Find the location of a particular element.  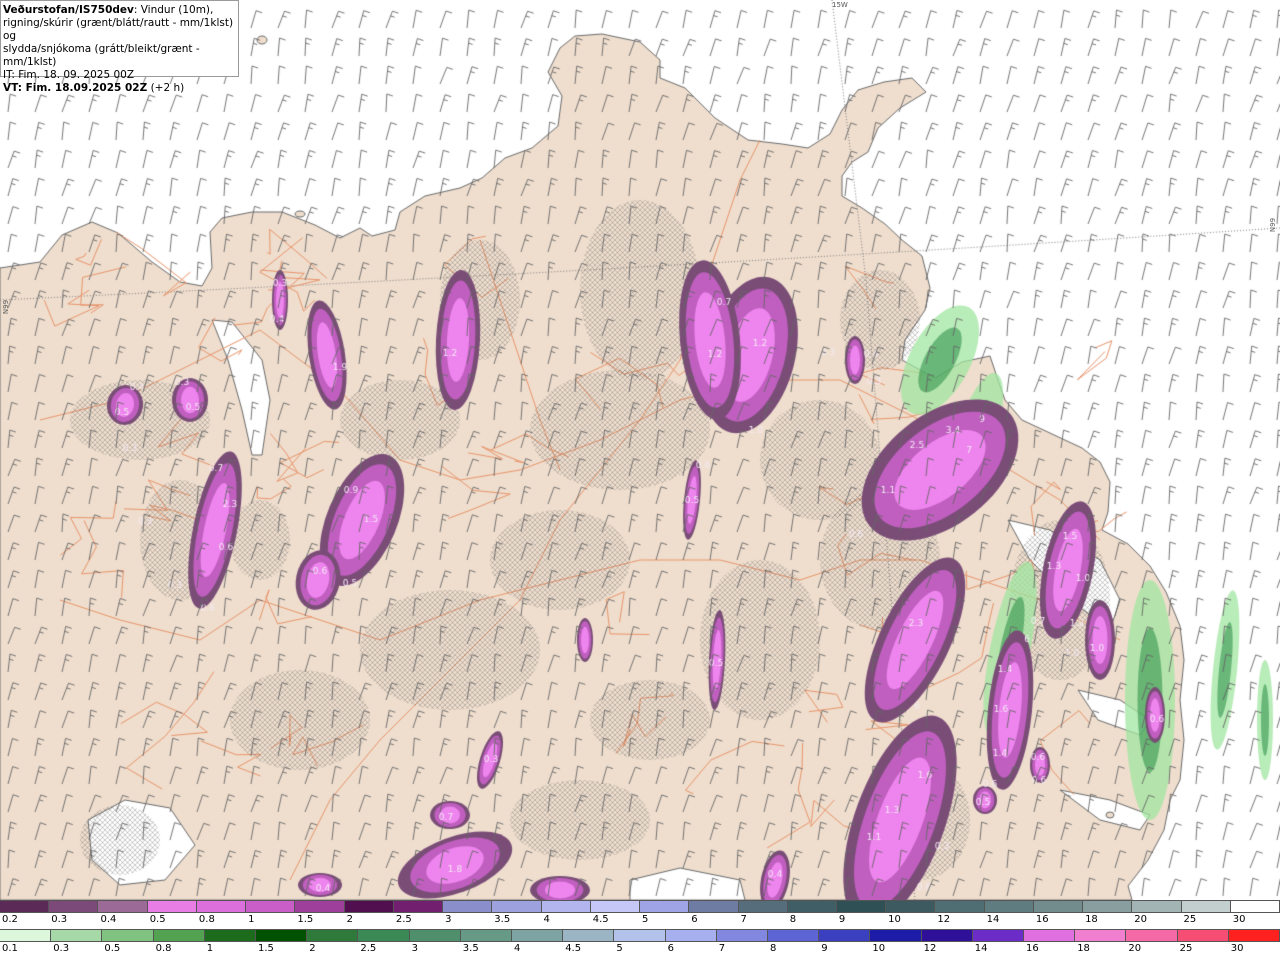

grid-label-right: N99 is located at coordinates (1273, 225).